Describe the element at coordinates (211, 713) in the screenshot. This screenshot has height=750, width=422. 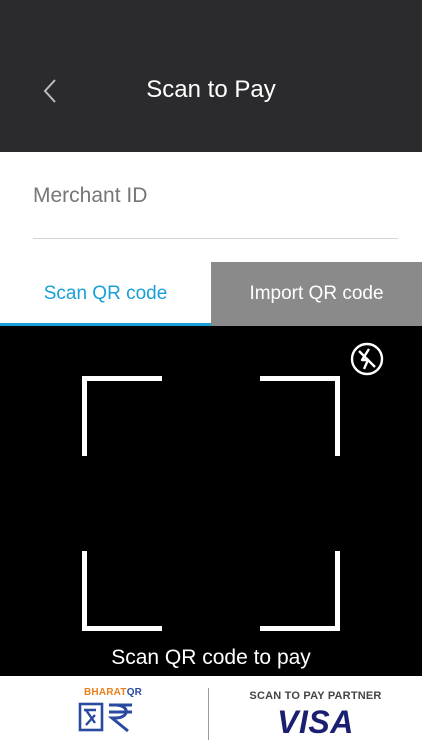
I see `payment-partners-footer: BHARATQR SCAN TO PAY PARTNER VISA` at that location.